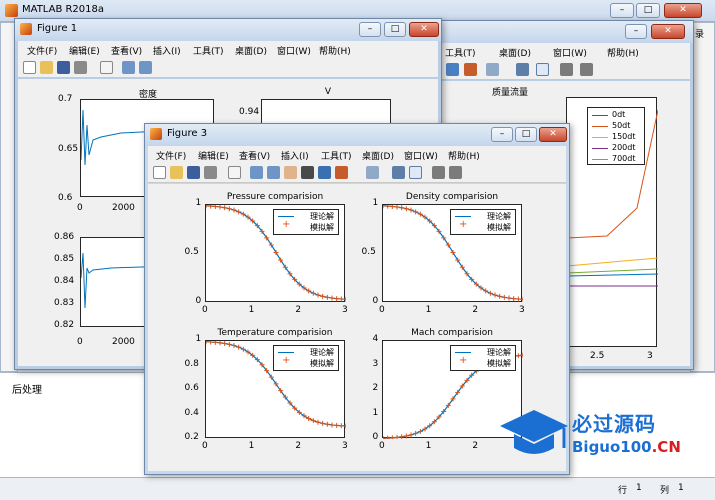 This screenshot has height=500, width=715. What do you see at coordinates (341, 172) in the screenshot?
I see `brush-icon` at bounding box center [341, 172].